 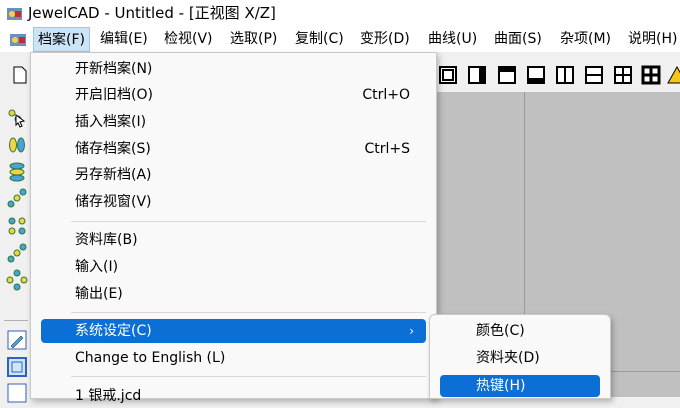 What do you see at coordinates (233, 149) in the screenshot?
I see `menu-item-save: 储存档案(S) Ctrl+S` at bounding box center [233, 149].